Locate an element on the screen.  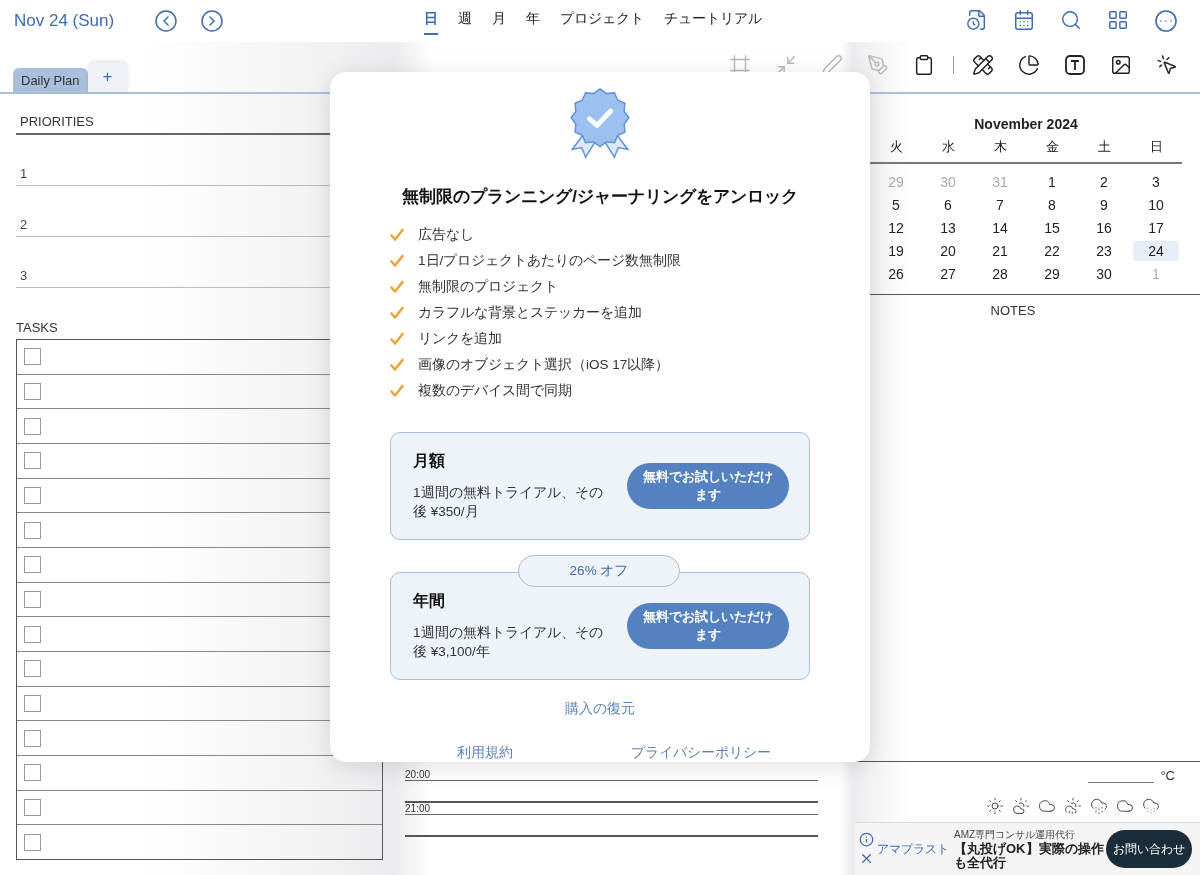
pie-chart-icon is located at coordinates (1029, 65).